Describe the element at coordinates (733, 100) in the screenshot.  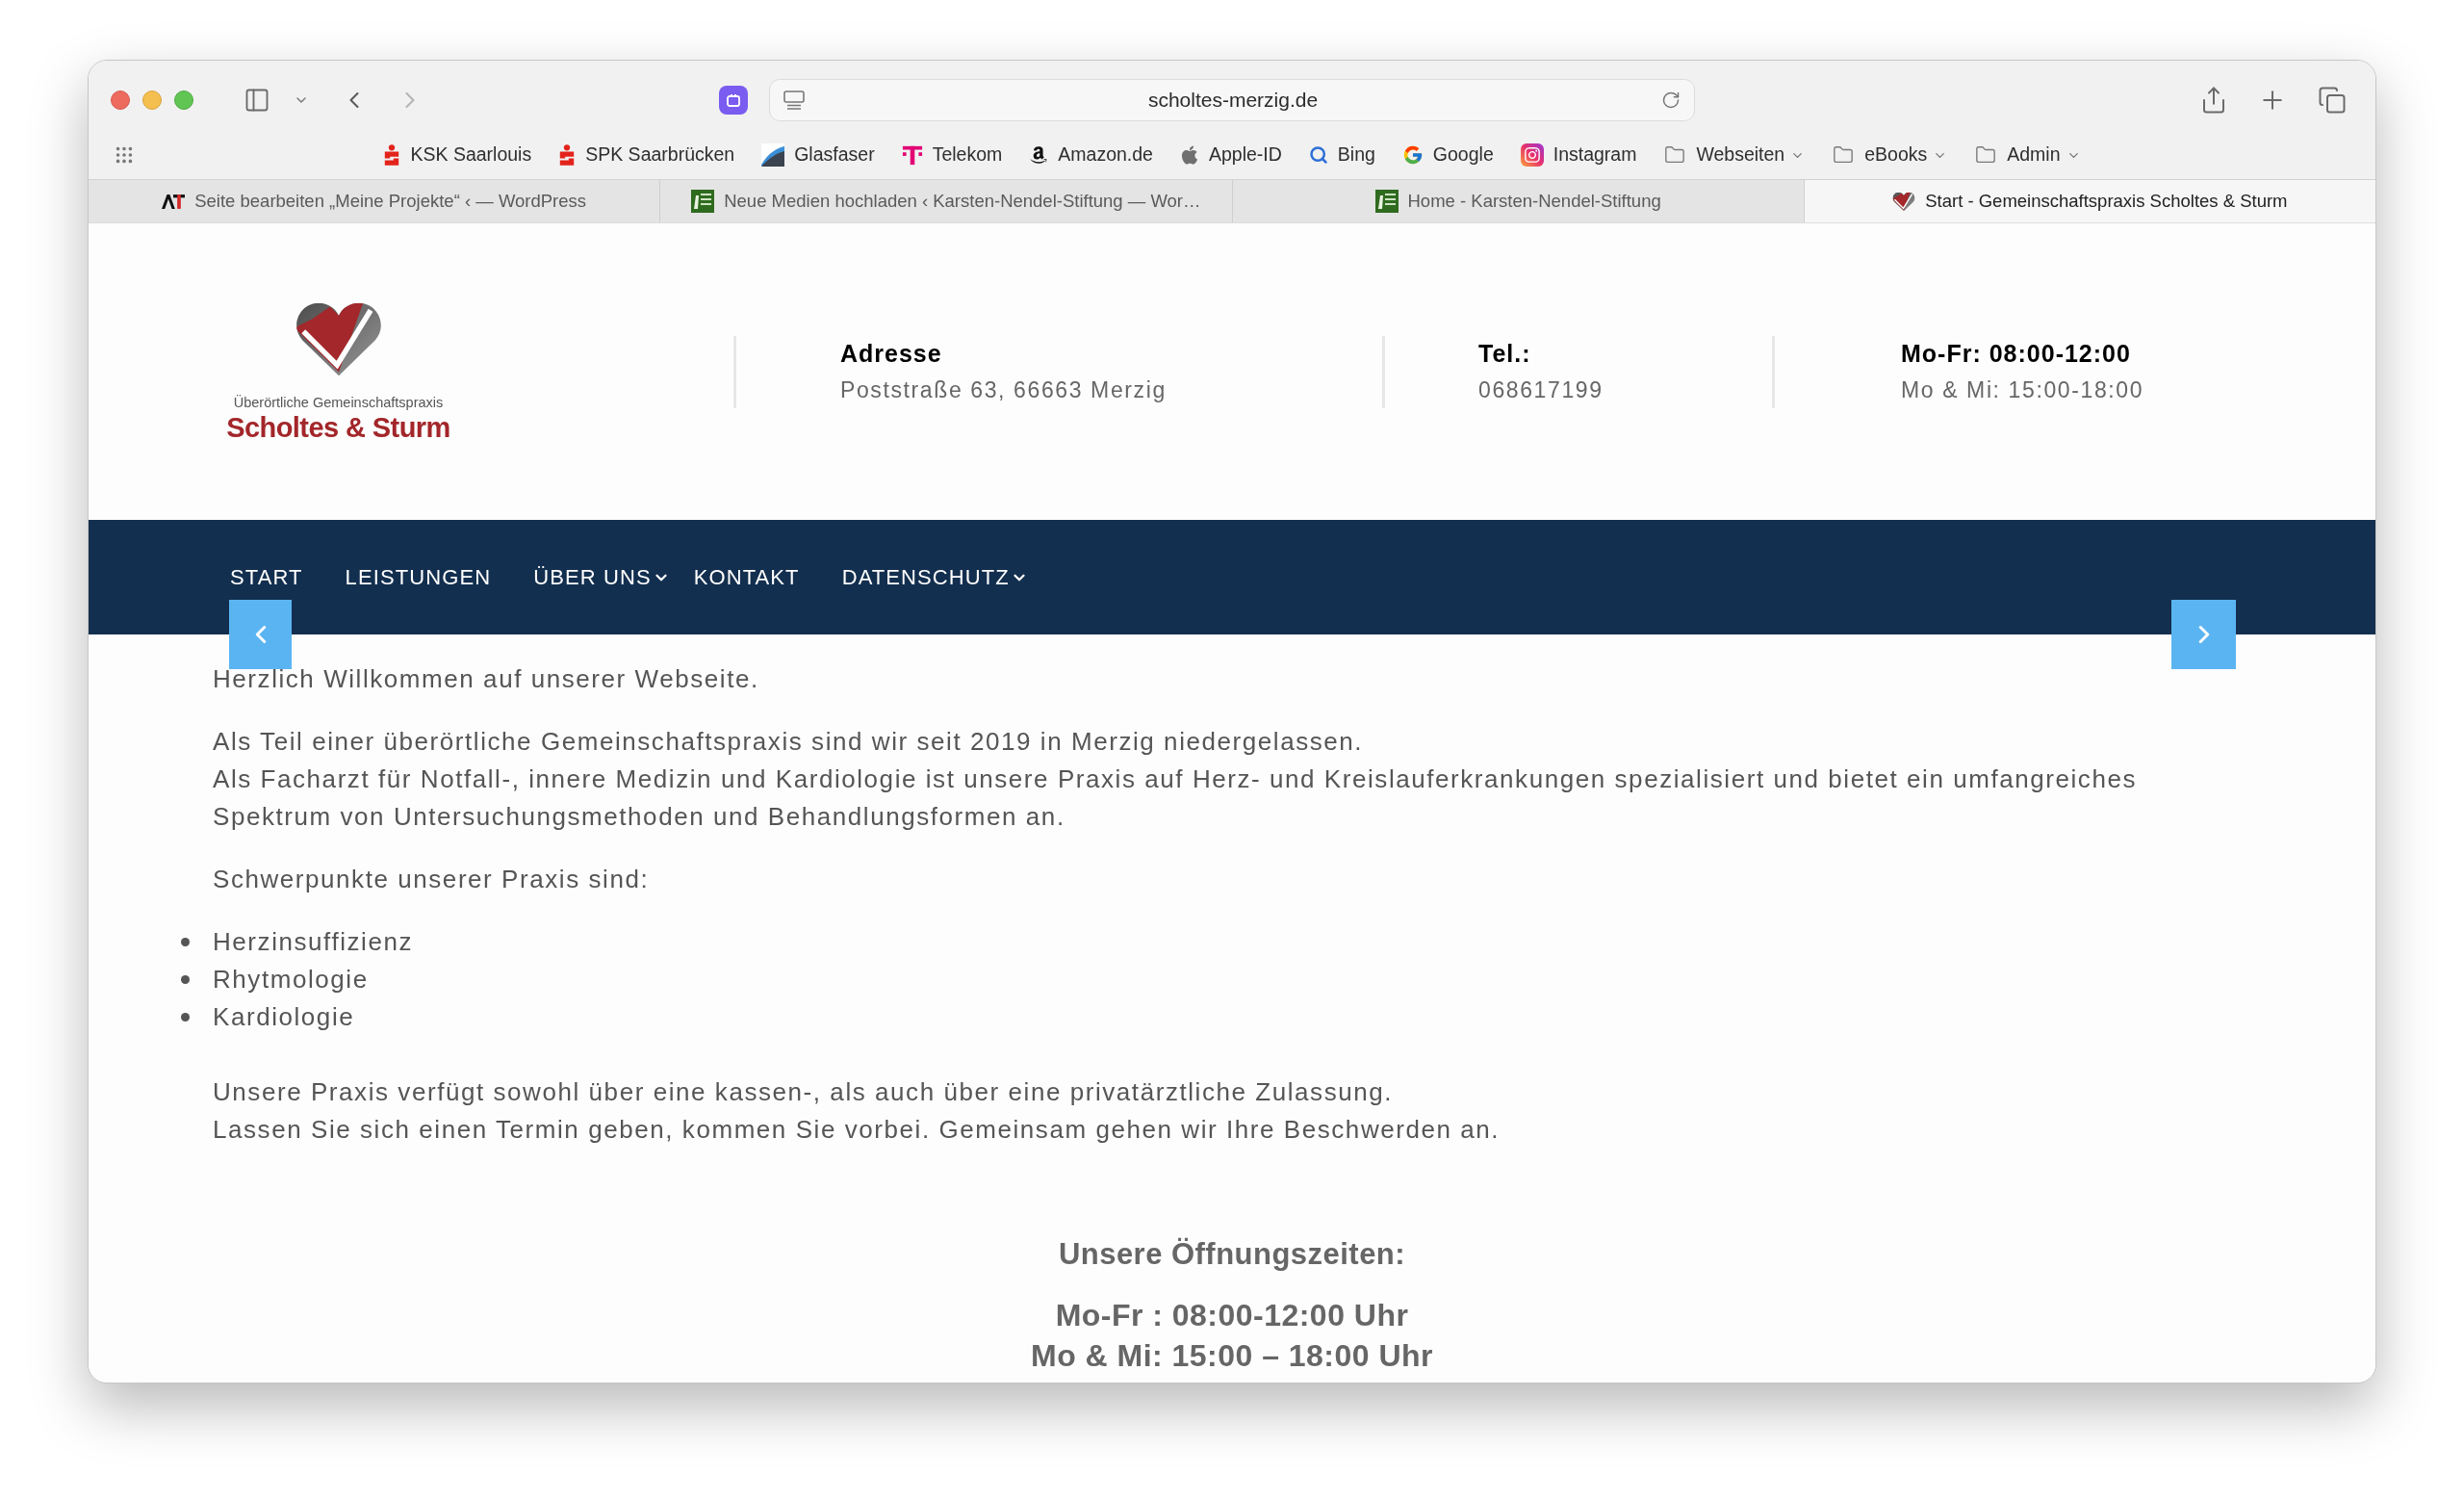
I see `extension-icon` at that location.